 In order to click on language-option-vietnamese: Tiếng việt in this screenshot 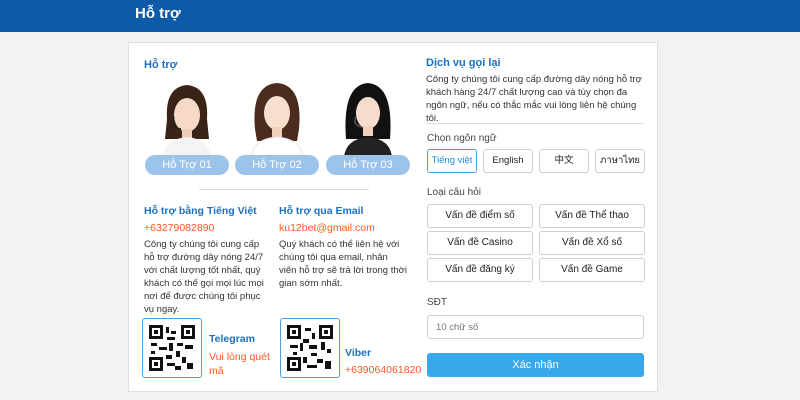, I will do `click(452, 161)`.